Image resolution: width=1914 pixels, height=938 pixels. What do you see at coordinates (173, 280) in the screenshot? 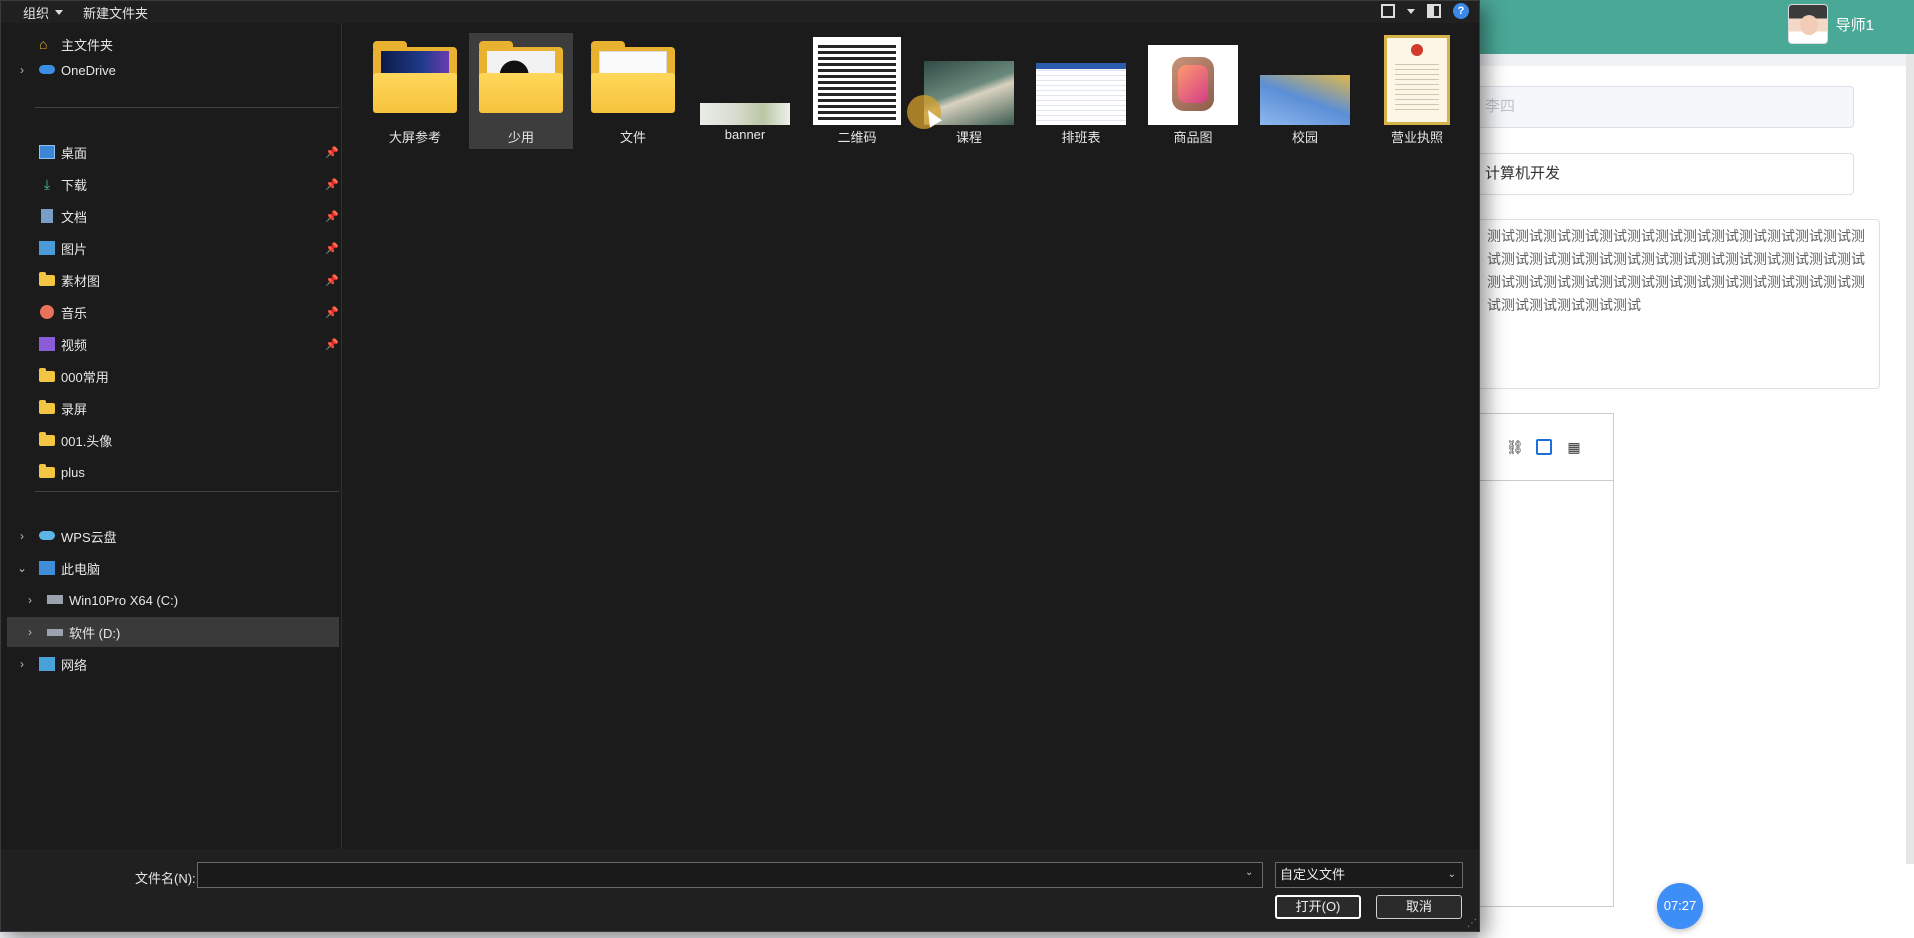
I see `nav-item-sucai: 素材图 📌` at bounding box center [173, 280].